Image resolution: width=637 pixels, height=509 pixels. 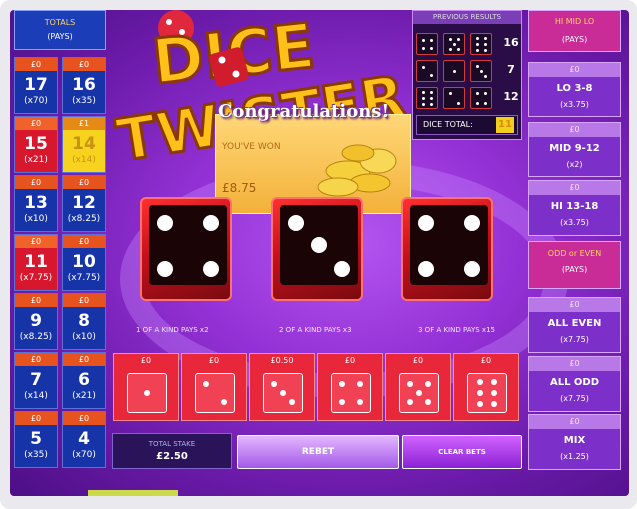 What do you see at coordinates (36, 85) in the screenshot?
I see `total-bet-17: £0 17 (x70)` at bounding box center [36, 85].